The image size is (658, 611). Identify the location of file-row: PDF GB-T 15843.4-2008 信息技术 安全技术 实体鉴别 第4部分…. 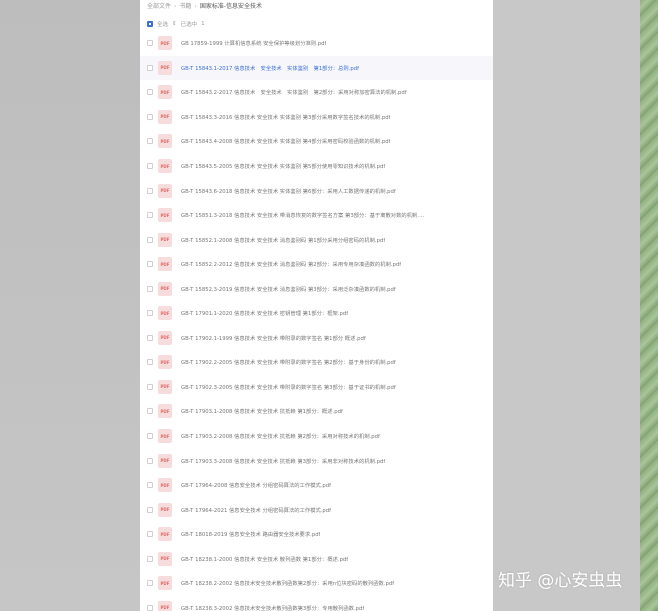
(316, 141).